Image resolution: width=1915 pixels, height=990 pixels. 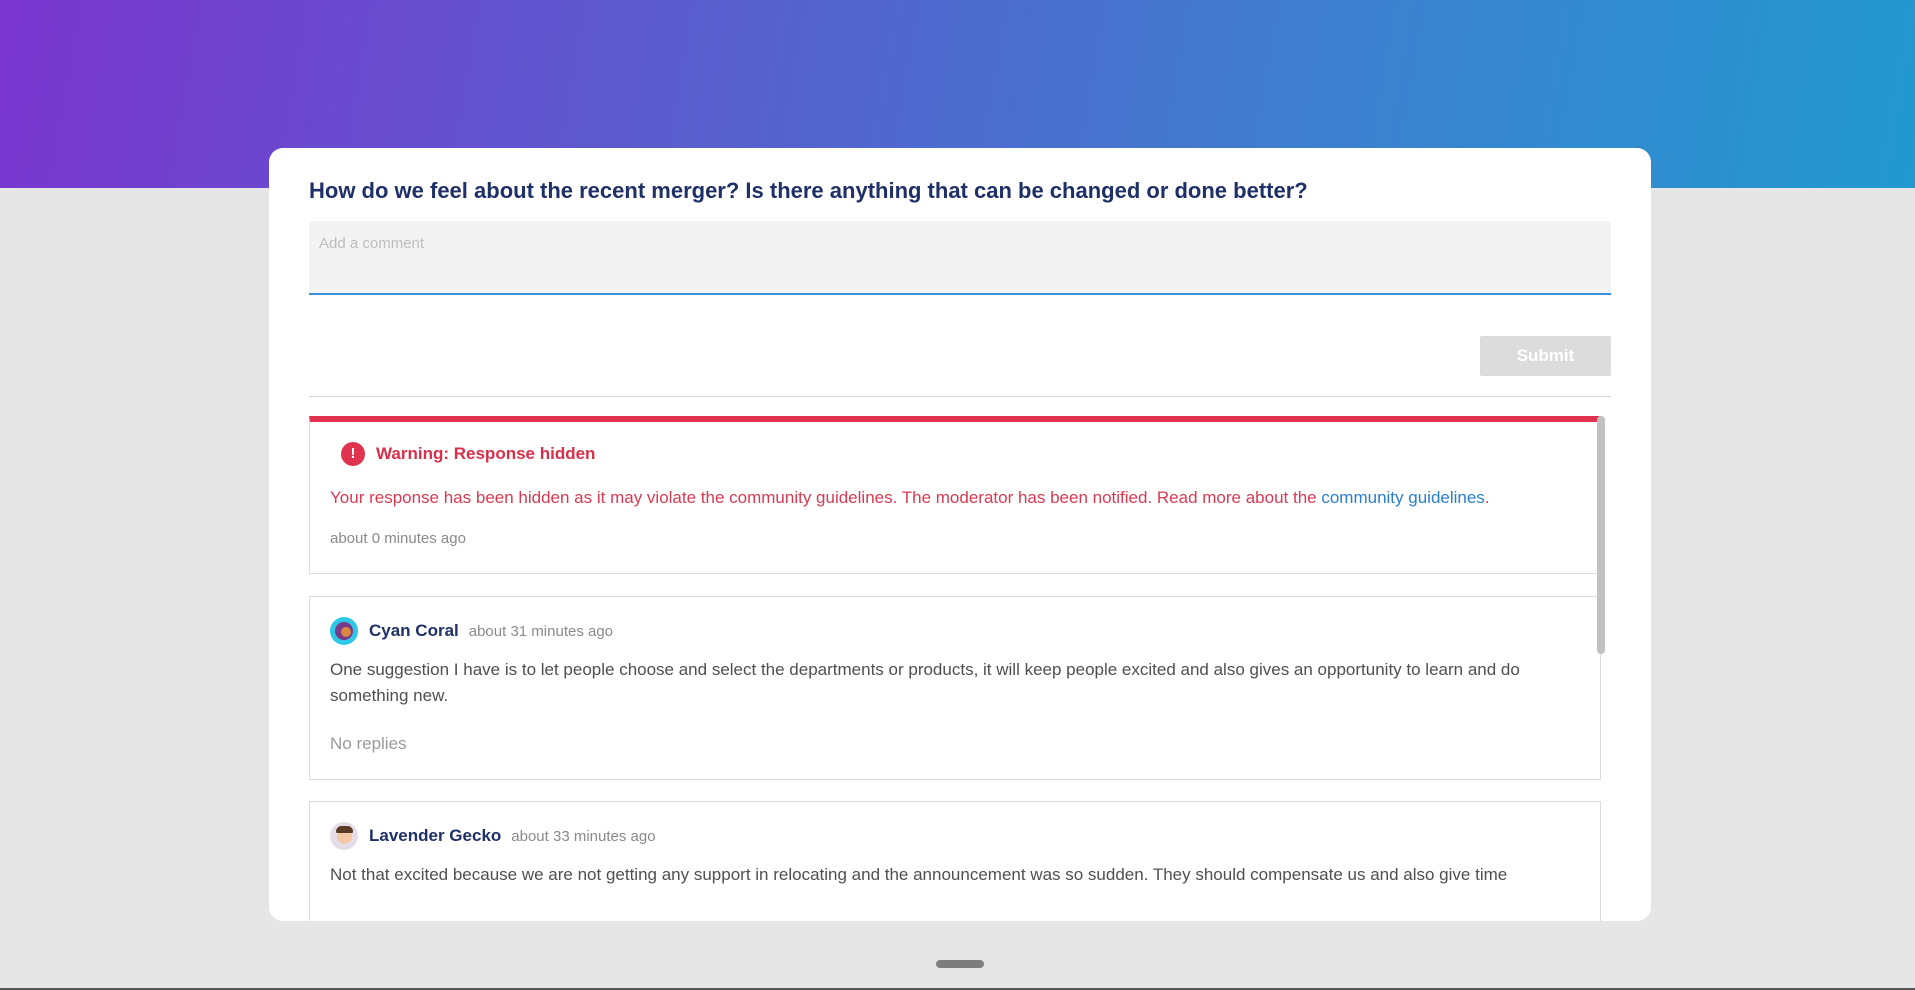 I want to click on warning-message-end: ., so click(x=1487, y=497).